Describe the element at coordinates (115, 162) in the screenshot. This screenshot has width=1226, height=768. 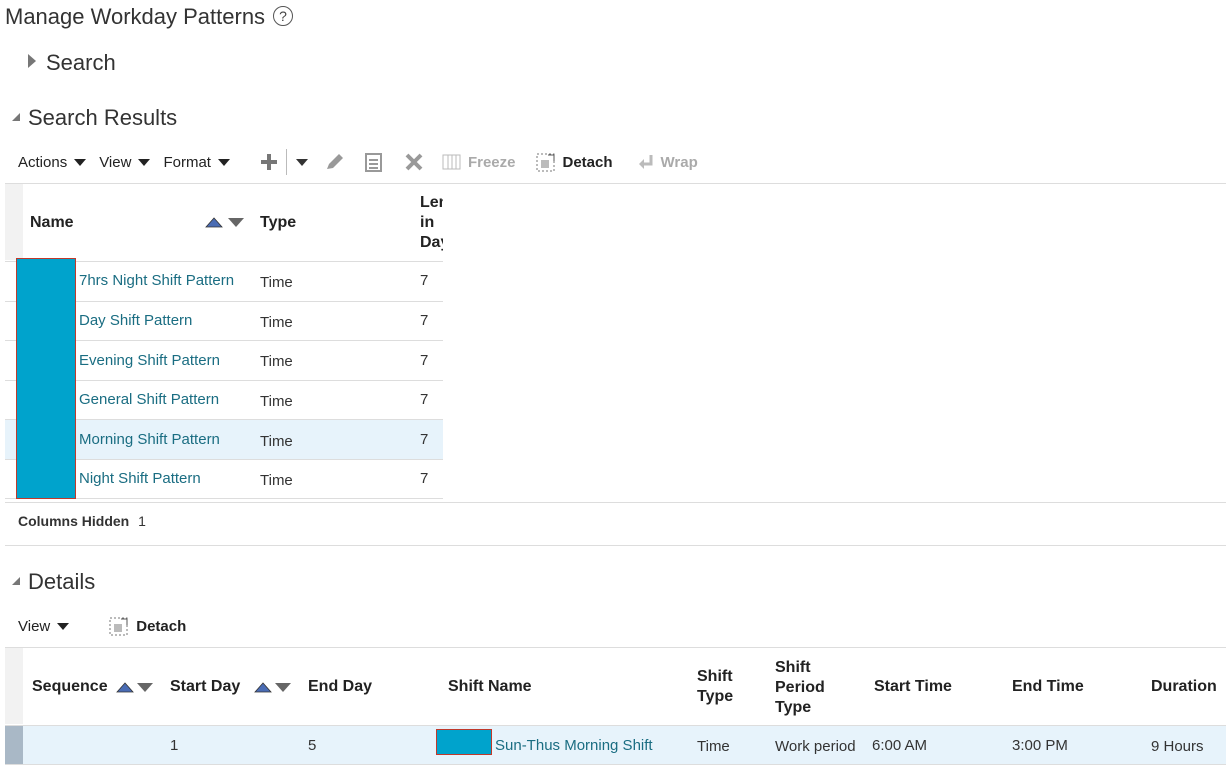
I see `view-label: View` at that location.